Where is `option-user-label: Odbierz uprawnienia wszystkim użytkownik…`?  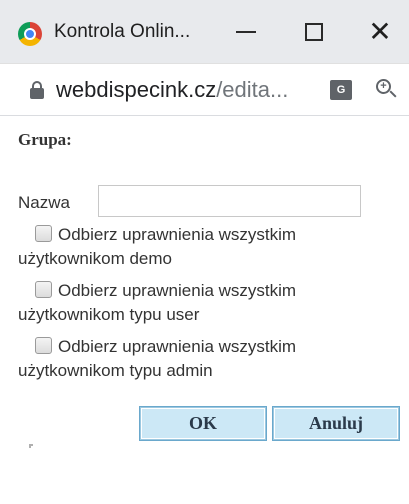
option-user-label: Odbierz uprawnienia wszystkim użytkownik… is located at coordinates (157, 302).